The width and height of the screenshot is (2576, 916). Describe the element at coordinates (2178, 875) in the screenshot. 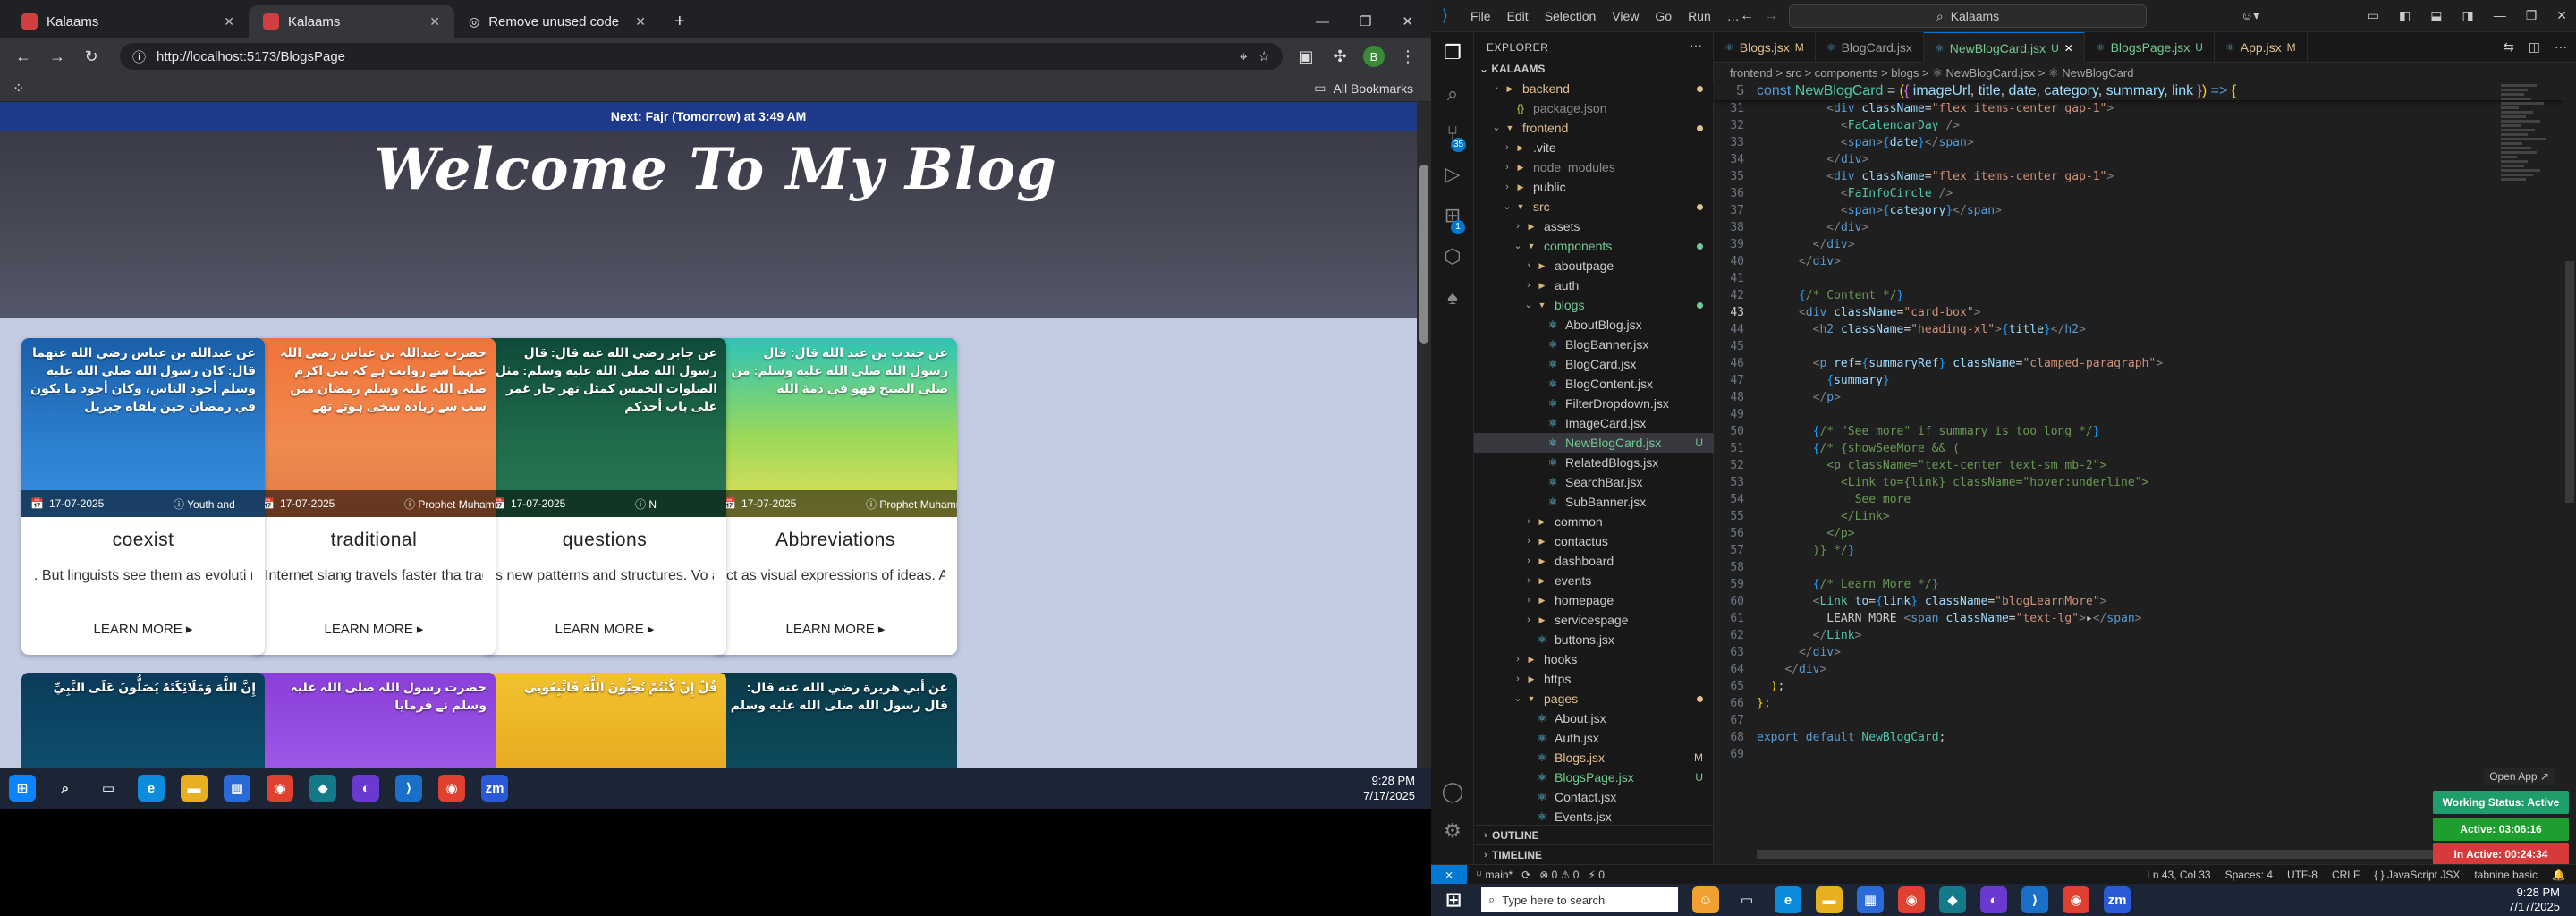

I see `cursor-position: Ln 43, Col 33` at that location.